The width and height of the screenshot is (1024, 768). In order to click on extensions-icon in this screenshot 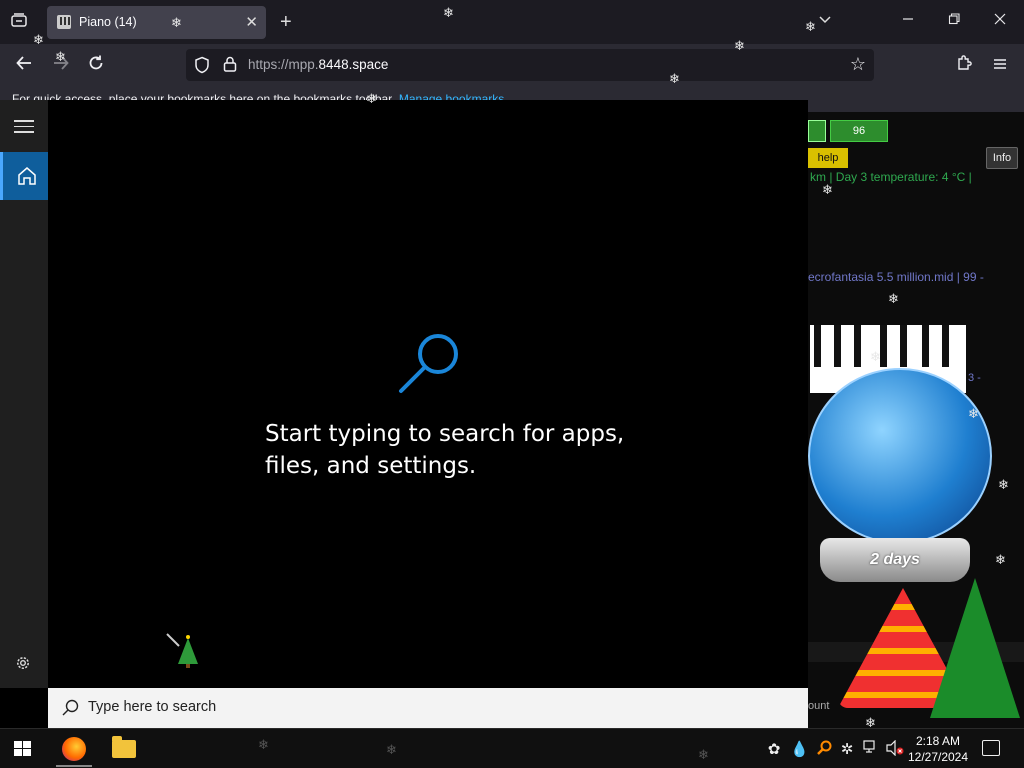, I will do `click(964, 65)`.